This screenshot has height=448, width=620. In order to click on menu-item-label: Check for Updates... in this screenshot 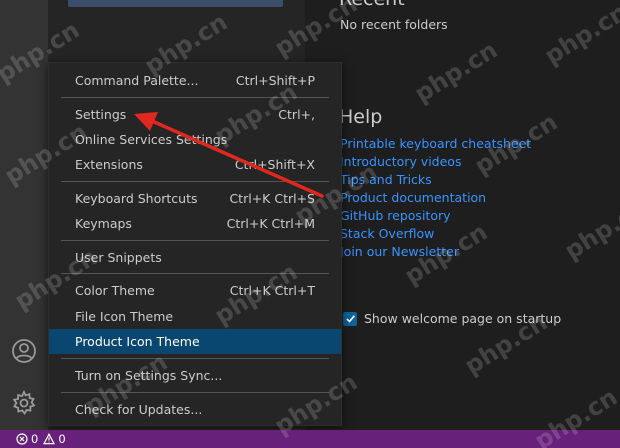, I will do `click(139, 409)`.